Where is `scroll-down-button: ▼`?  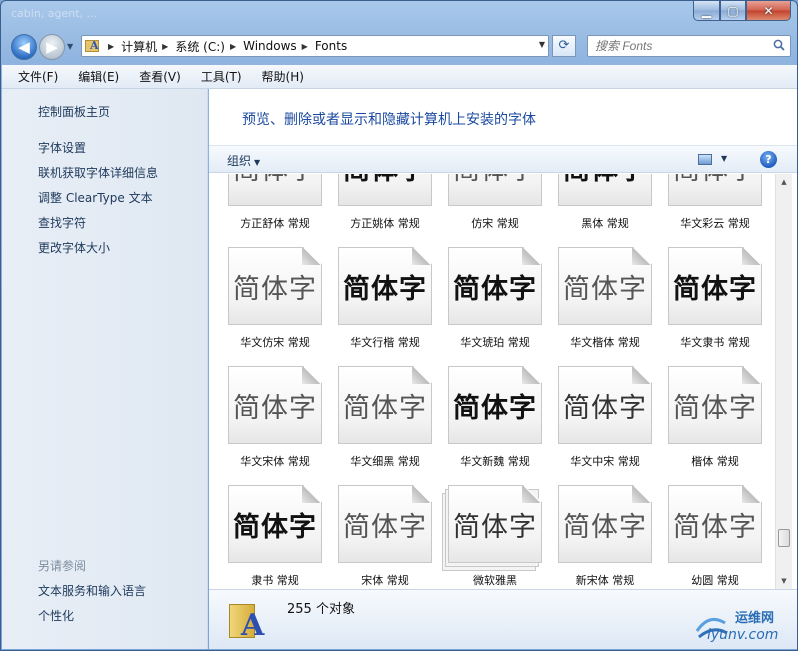 scroll-down-button: ▼ is located at coordinates (784, 581).